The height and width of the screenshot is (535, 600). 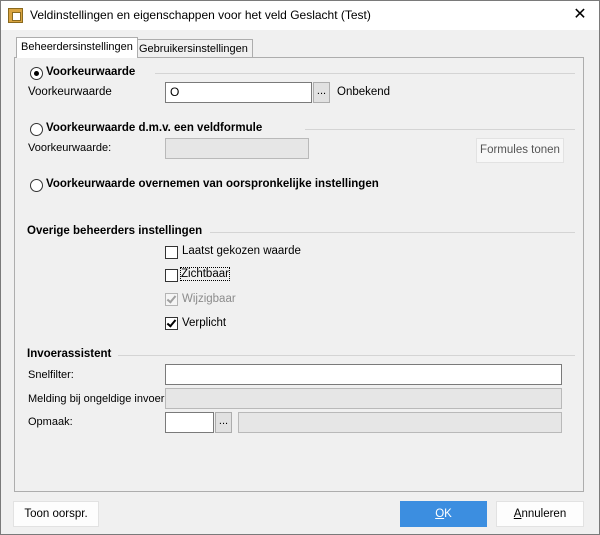 What do you see at coordinates (189, 422) in the screenshot?
I see `format-input` at bounding box center [189, 422].